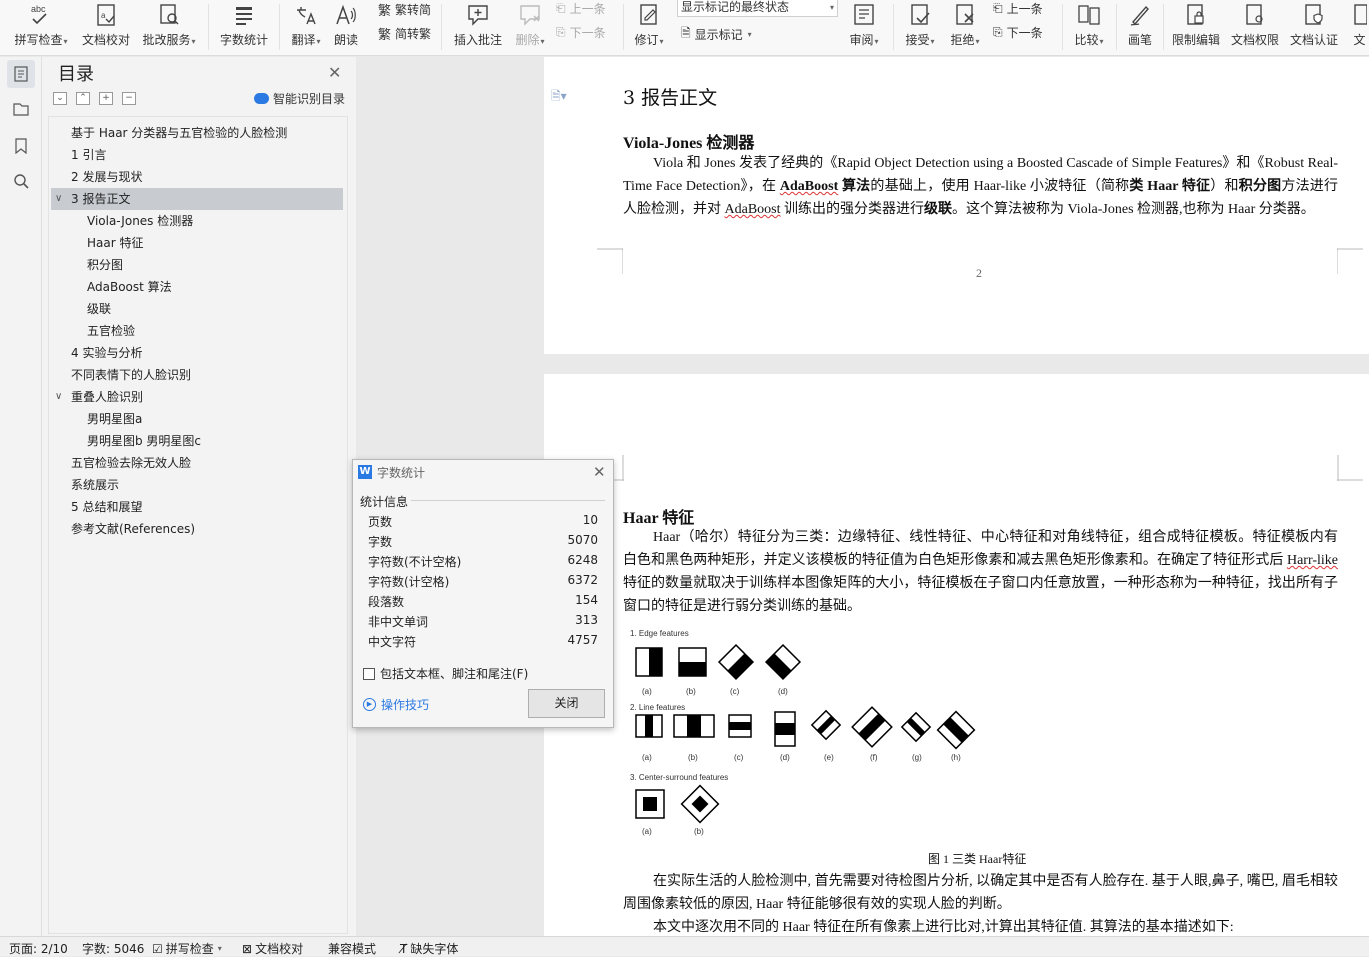 The width and height of the screenshot is (1369, 957). Describe the element at coordinates (197, 287) in the screenshot. I see `toc-item: AdaBoost 算法` at that location.